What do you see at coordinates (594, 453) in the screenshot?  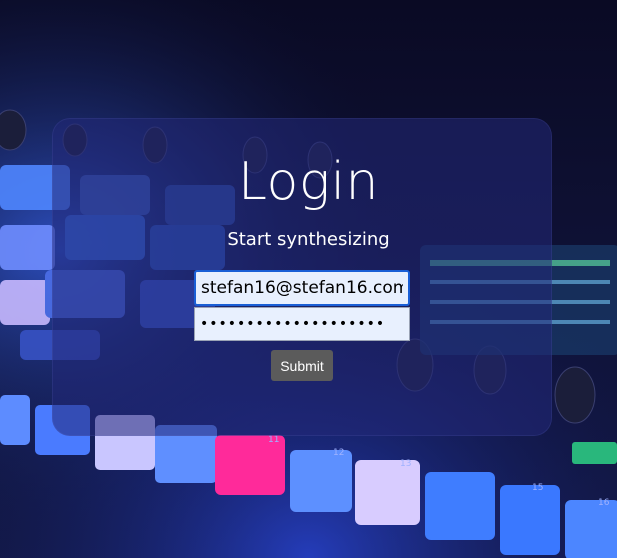 I see `play-button-light` at bounding box center [594, 453].